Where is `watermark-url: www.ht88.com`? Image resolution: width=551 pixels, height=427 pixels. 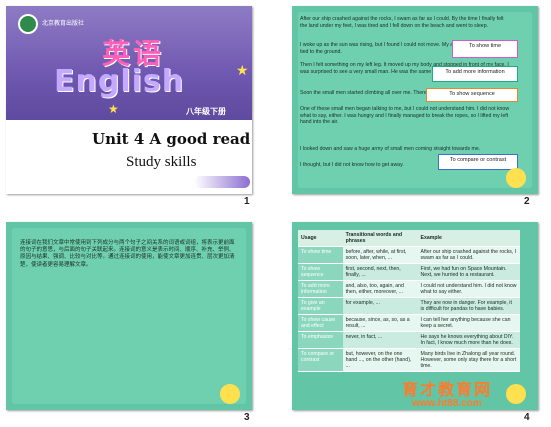 watermark-url: www.ht88.com is located at coordinates (447, 403).